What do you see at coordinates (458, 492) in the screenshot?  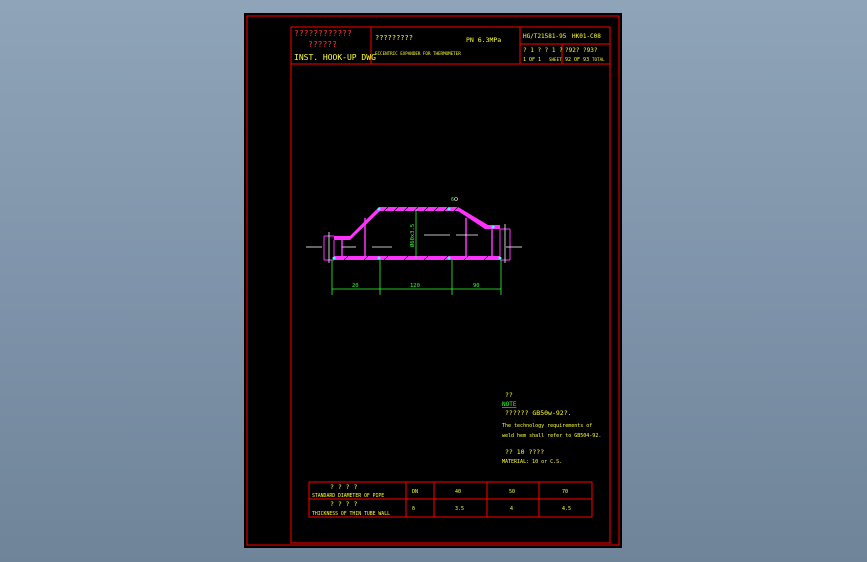 I see `row1-value-1: 40` at bounding box center [458, 492].